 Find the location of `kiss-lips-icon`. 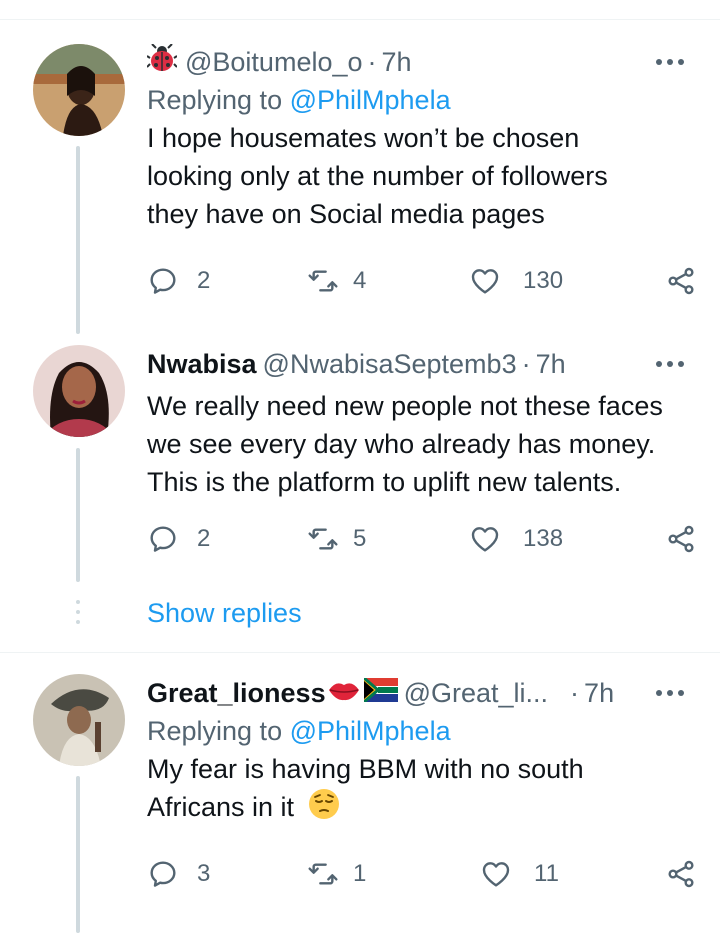

kiss-lips-icon is located at coordinates (344, 693).